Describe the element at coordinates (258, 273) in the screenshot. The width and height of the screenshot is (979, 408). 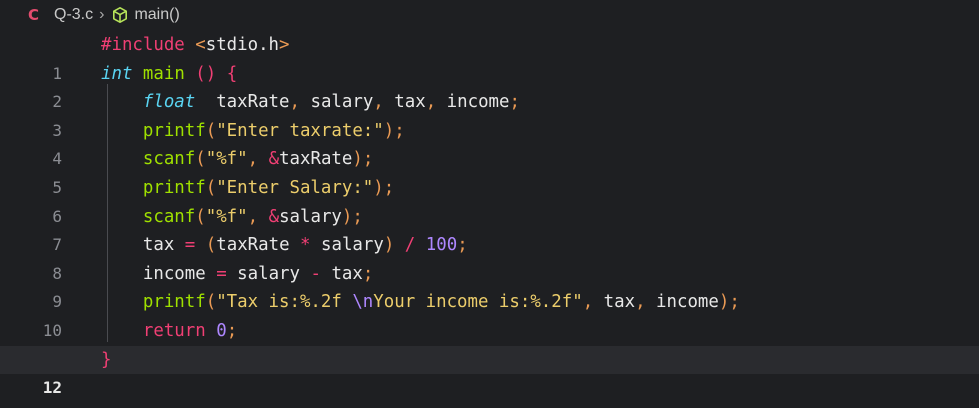
I see `code-text: income = salary - tax;` at that location.